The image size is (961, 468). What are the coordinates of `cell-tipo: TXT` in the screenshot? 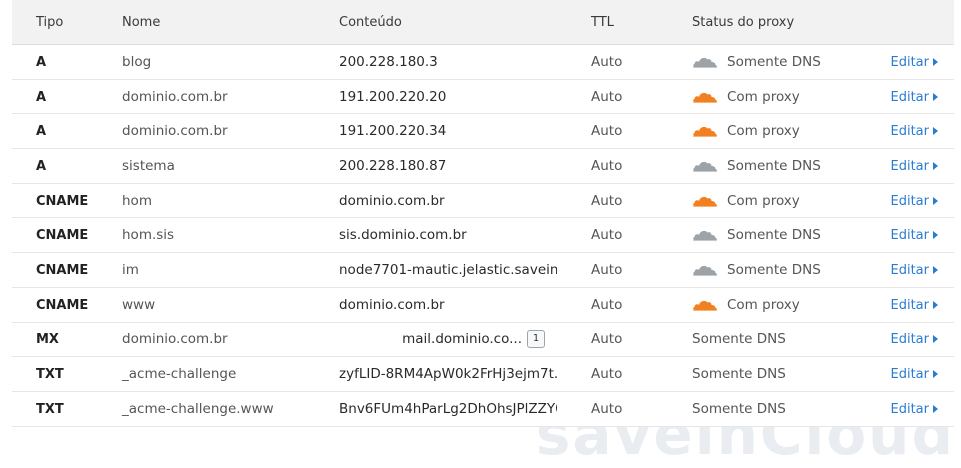 It's located at (61, 374).